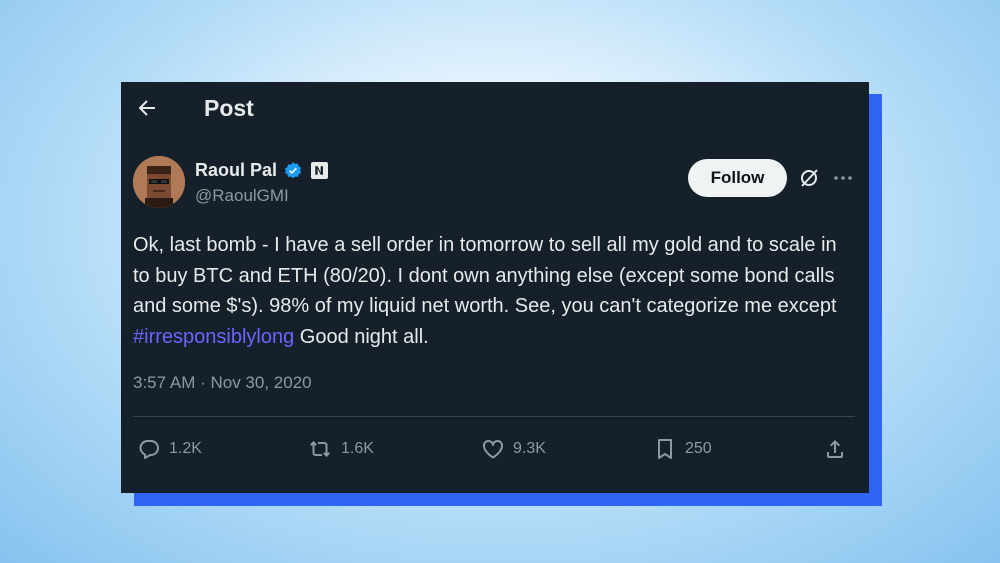 This screenshot has height=563, width=1000. Describe the element at coordinates (698, 448) in the screenshot. I see `bookmark-count: 250` at that location.